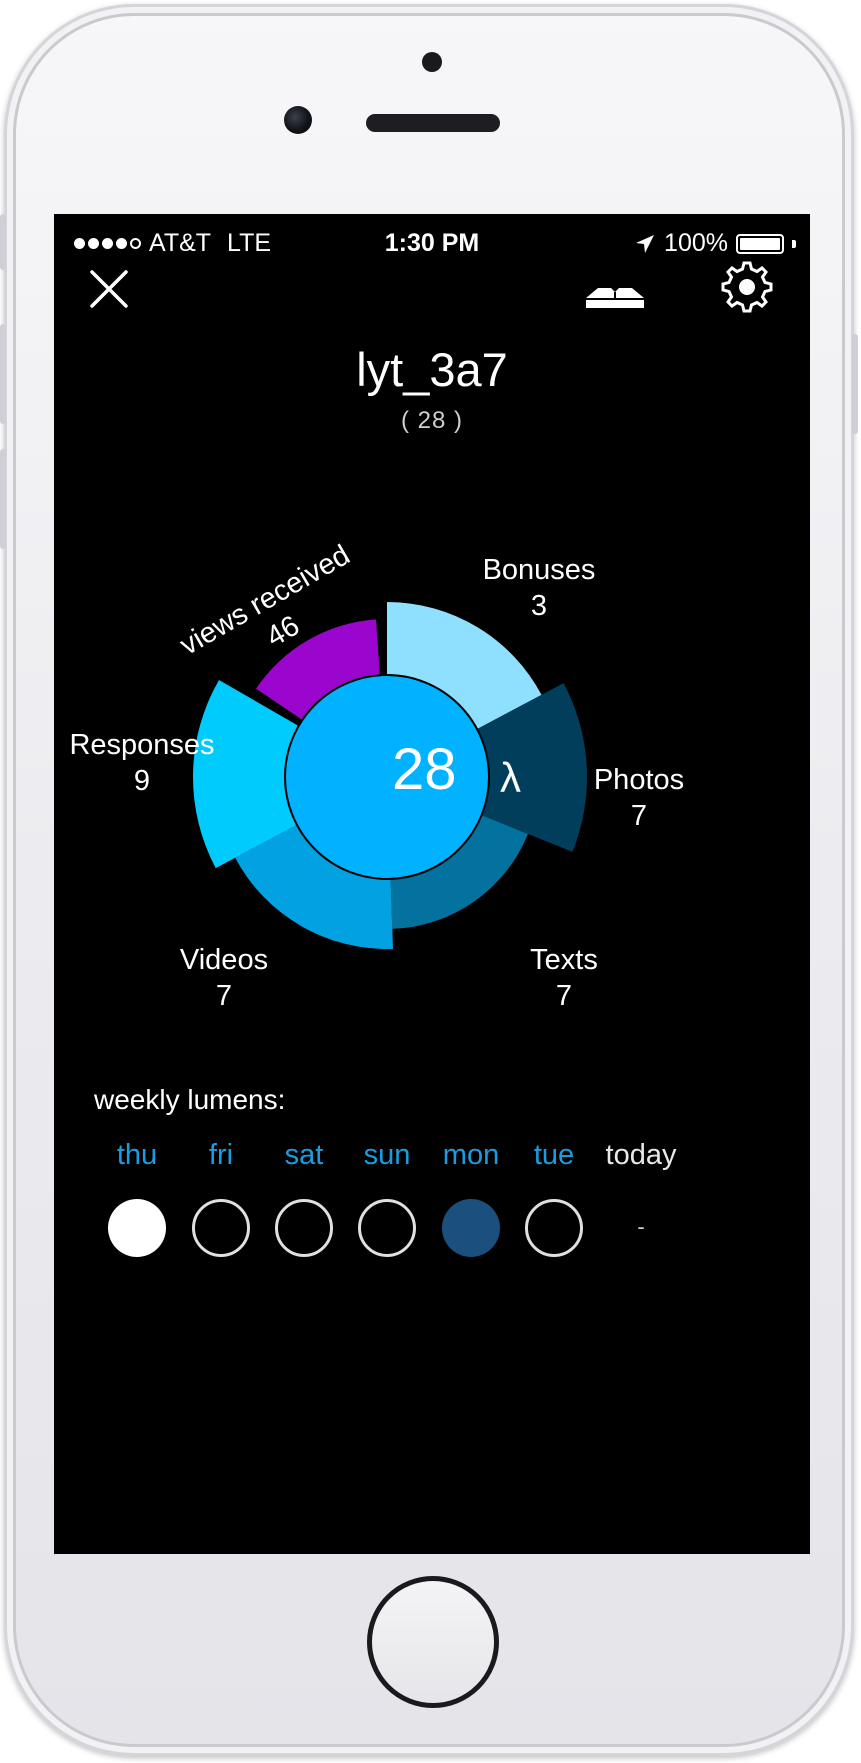  What do you see at coordinates (387, 777) in the screenshot?
I see `ring-center-disc` at bounding box center [387, 777].